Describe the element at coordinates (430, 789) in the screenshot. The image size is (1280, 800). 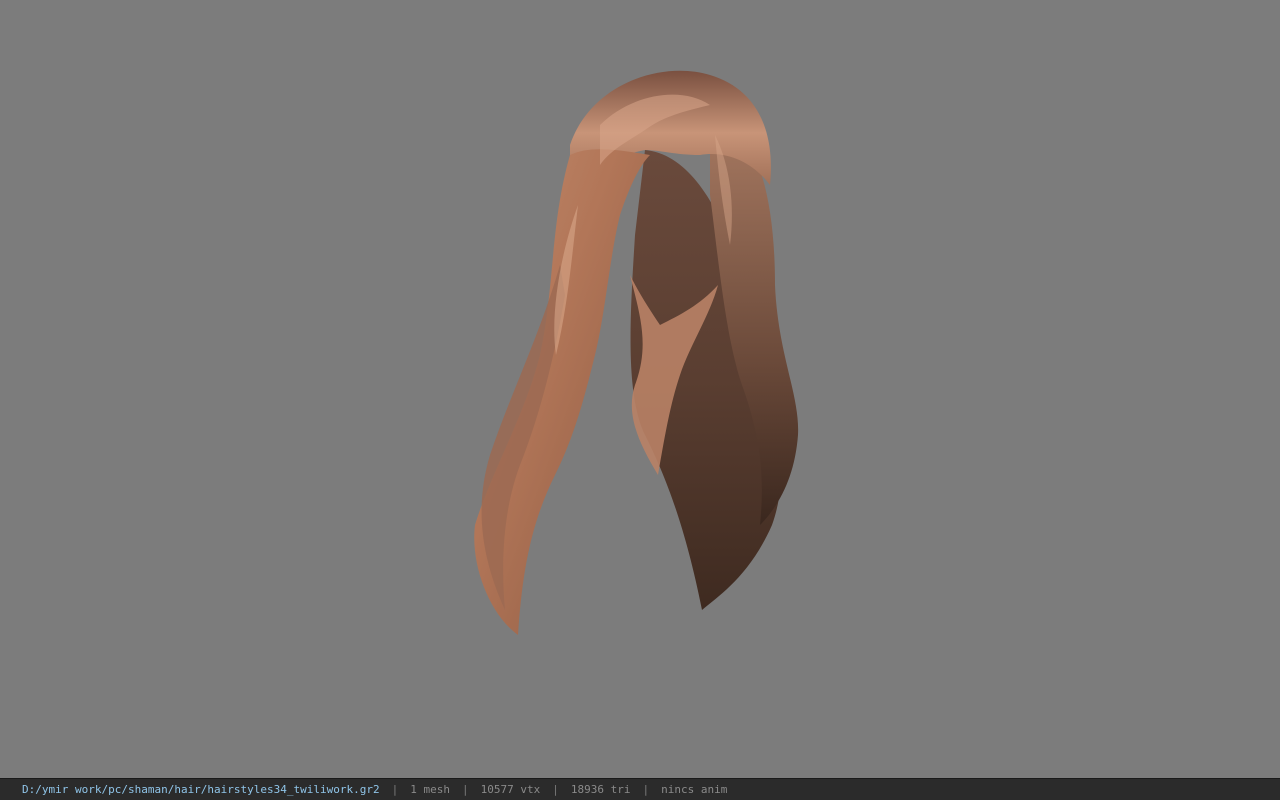
I see `mesh-count-label: 1 mesh` at that location.